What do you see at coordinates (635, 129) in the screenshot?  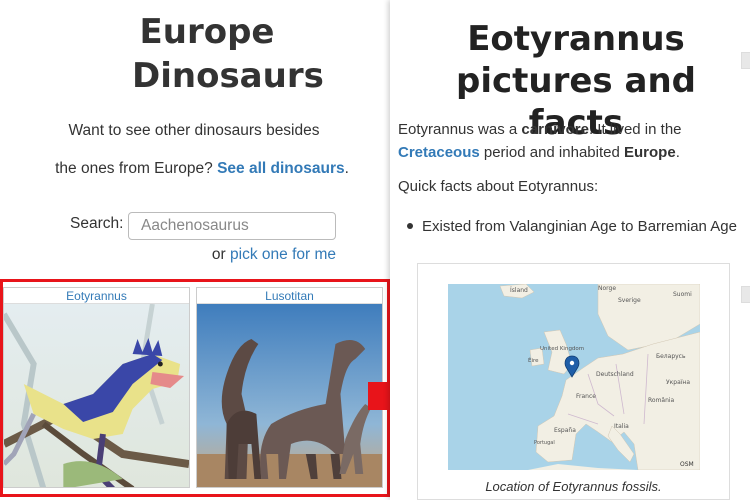 I see `para-part-2: . It lived in the` at bounding box center [635, 129].